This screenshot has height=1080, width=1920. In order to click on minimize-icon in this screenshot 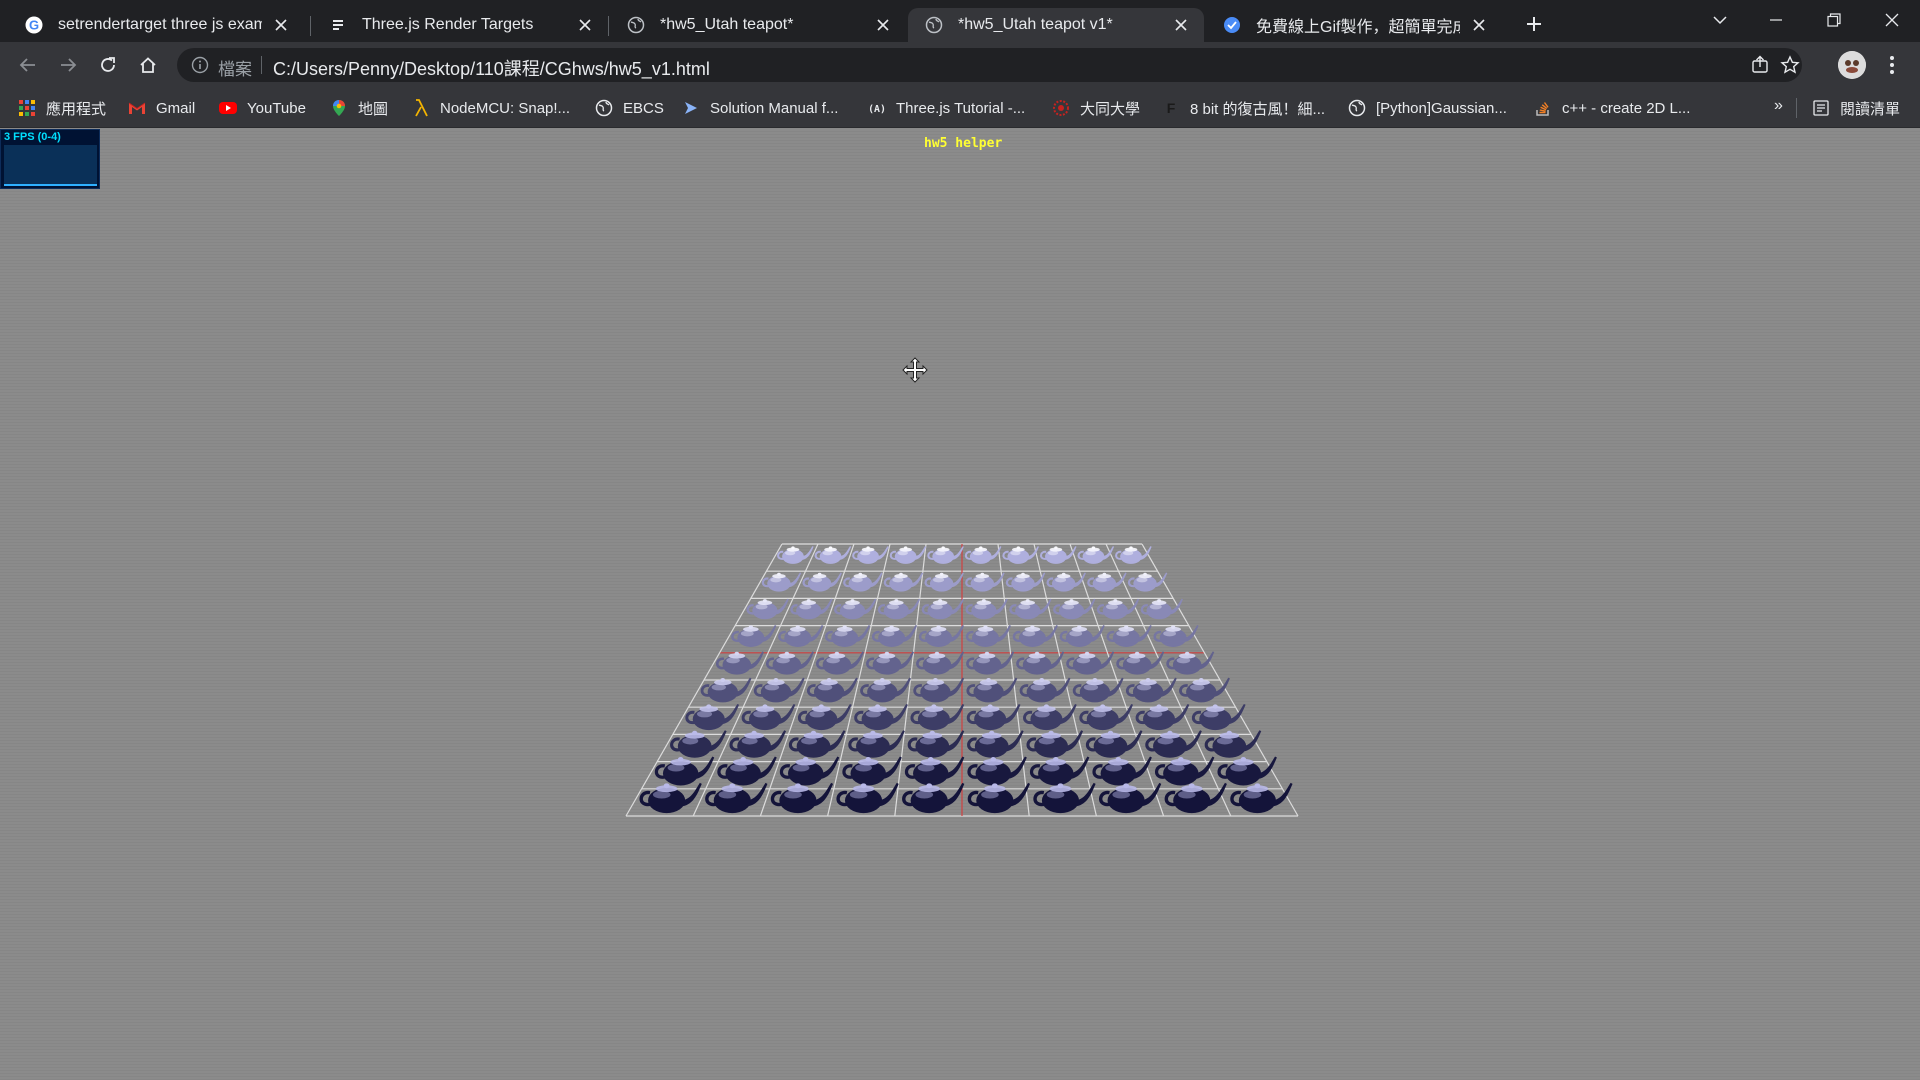, I will do `click(1776, 20)`.